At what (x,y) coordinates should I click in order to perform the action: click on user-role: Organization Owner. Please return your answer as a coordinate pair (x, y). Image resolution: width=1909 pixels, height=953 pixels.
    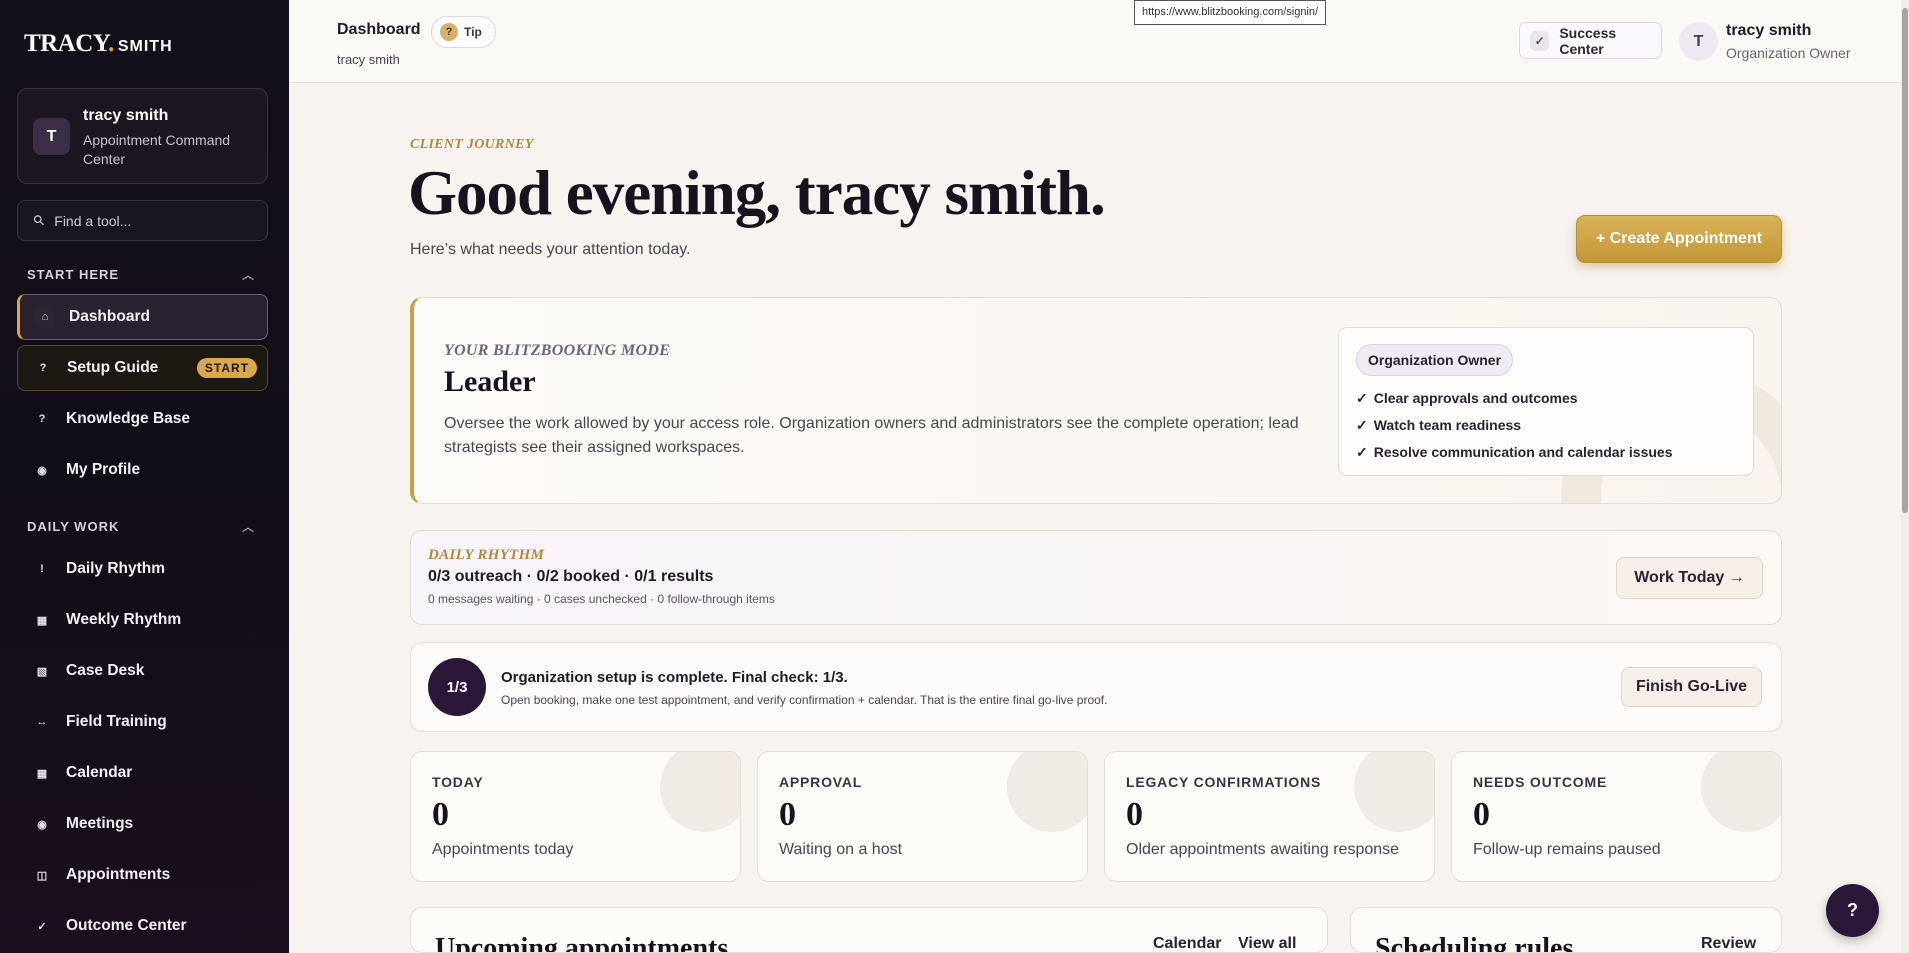
    Looking at the image, I should click on (1788, 53).